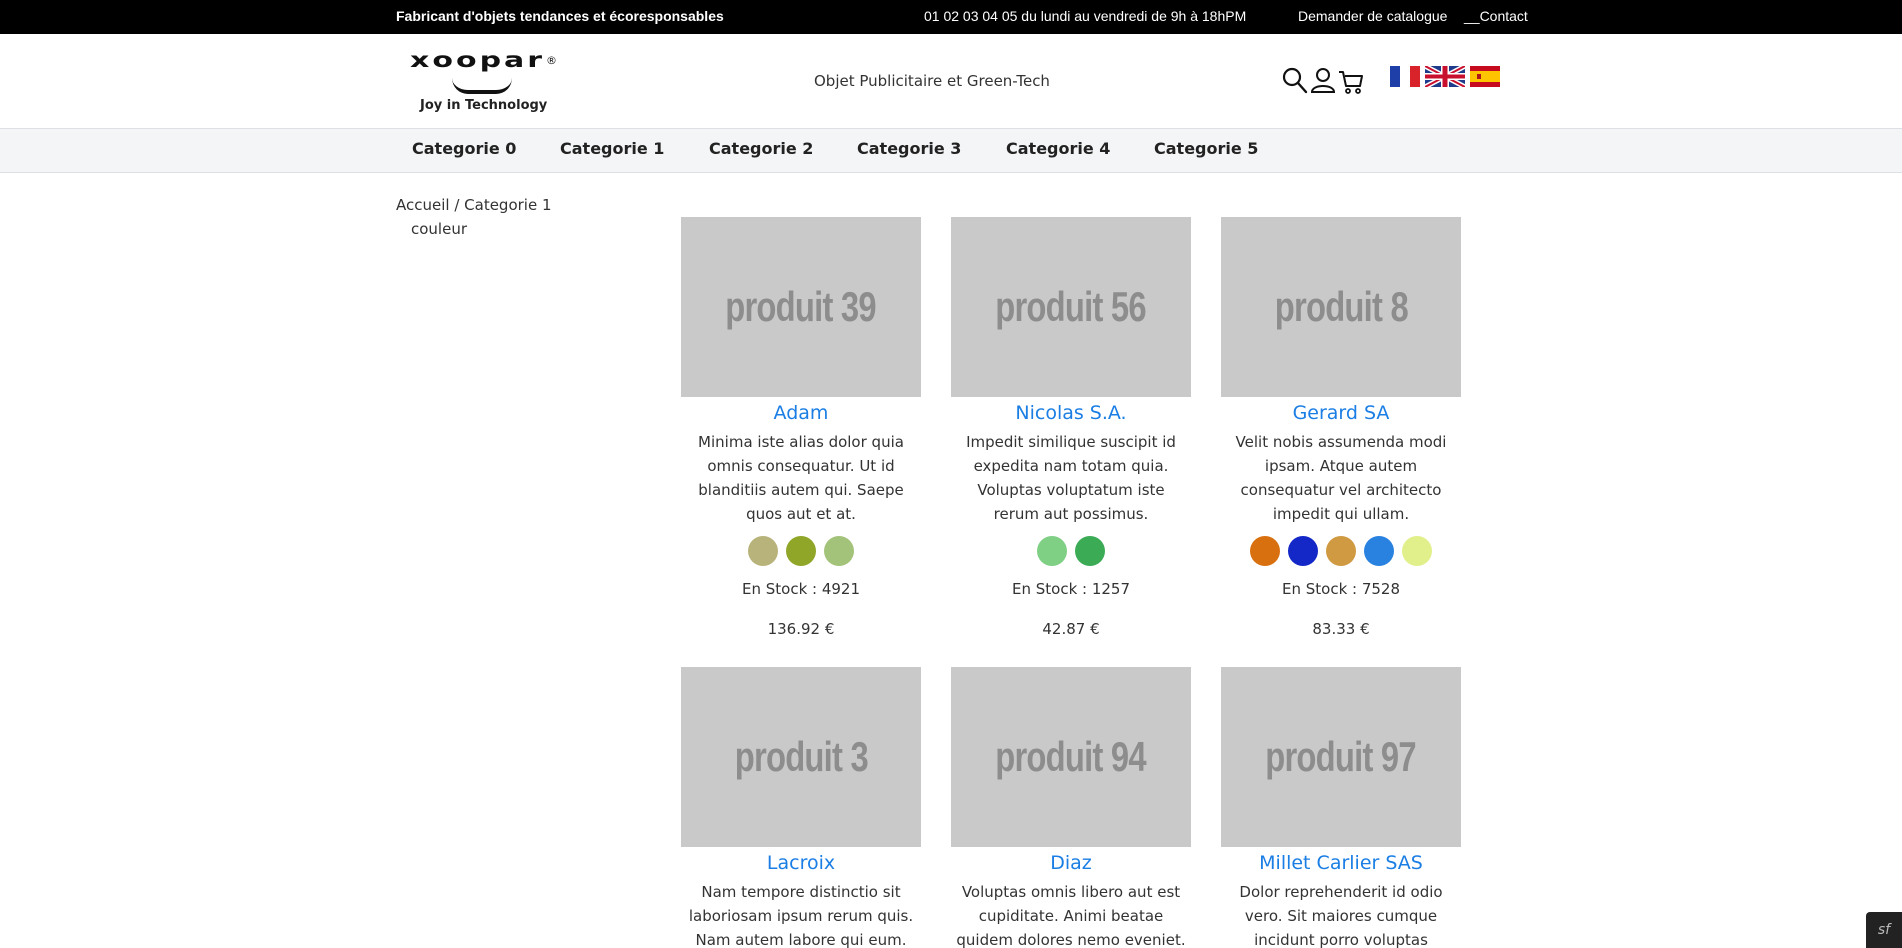 The width and height of the screenshot is (1902, 948). What do you see at coordinates (1071, 863) in the screenshot?
I see `product-name-link: Diaz` at bounding box center [1071, 863].